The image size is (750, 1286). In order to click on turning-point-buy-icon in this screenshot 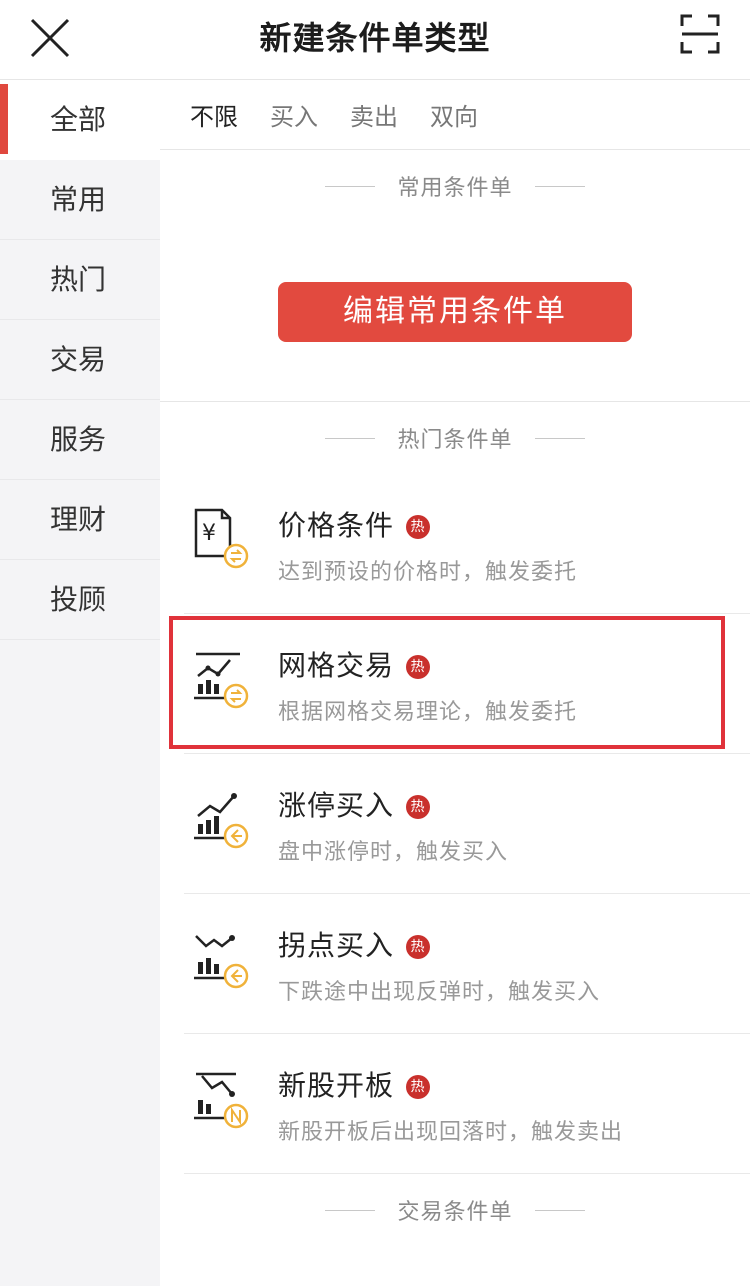, I will do `click(221, 962)`.